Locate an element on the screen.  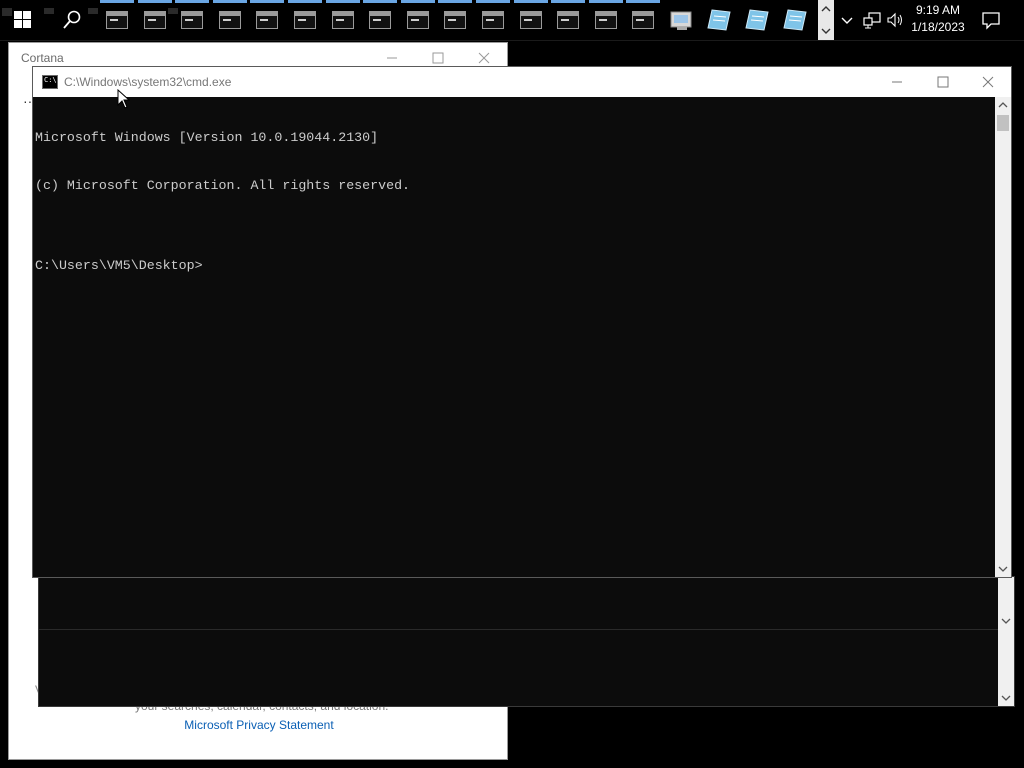
network-button is located at coordinates (872, 20).